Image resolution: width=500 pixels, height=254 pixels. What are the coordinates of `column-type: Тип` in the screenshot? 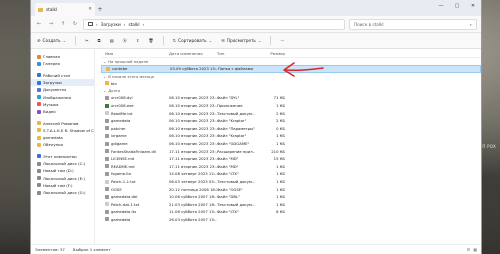 It's located at (236, 53).